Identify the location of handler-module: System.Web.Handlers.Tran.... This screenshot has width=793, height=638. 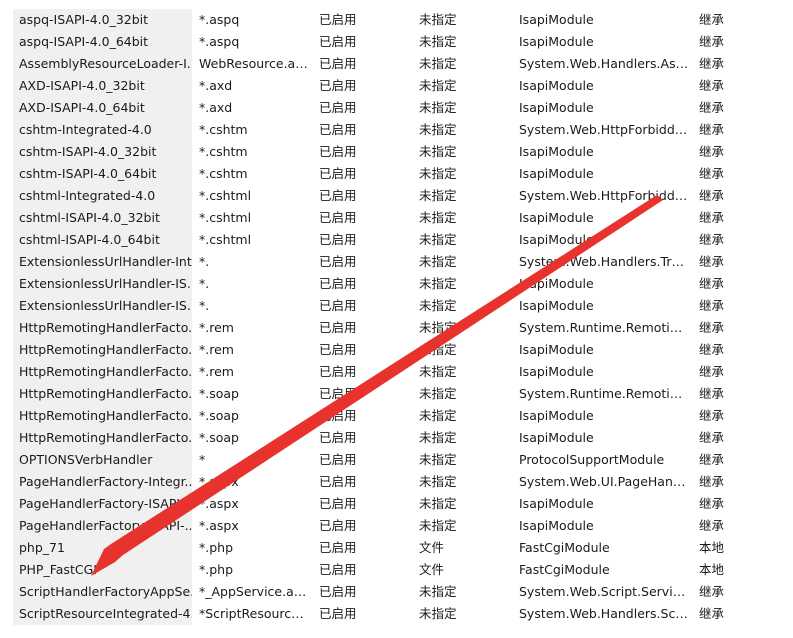
(604, 261).